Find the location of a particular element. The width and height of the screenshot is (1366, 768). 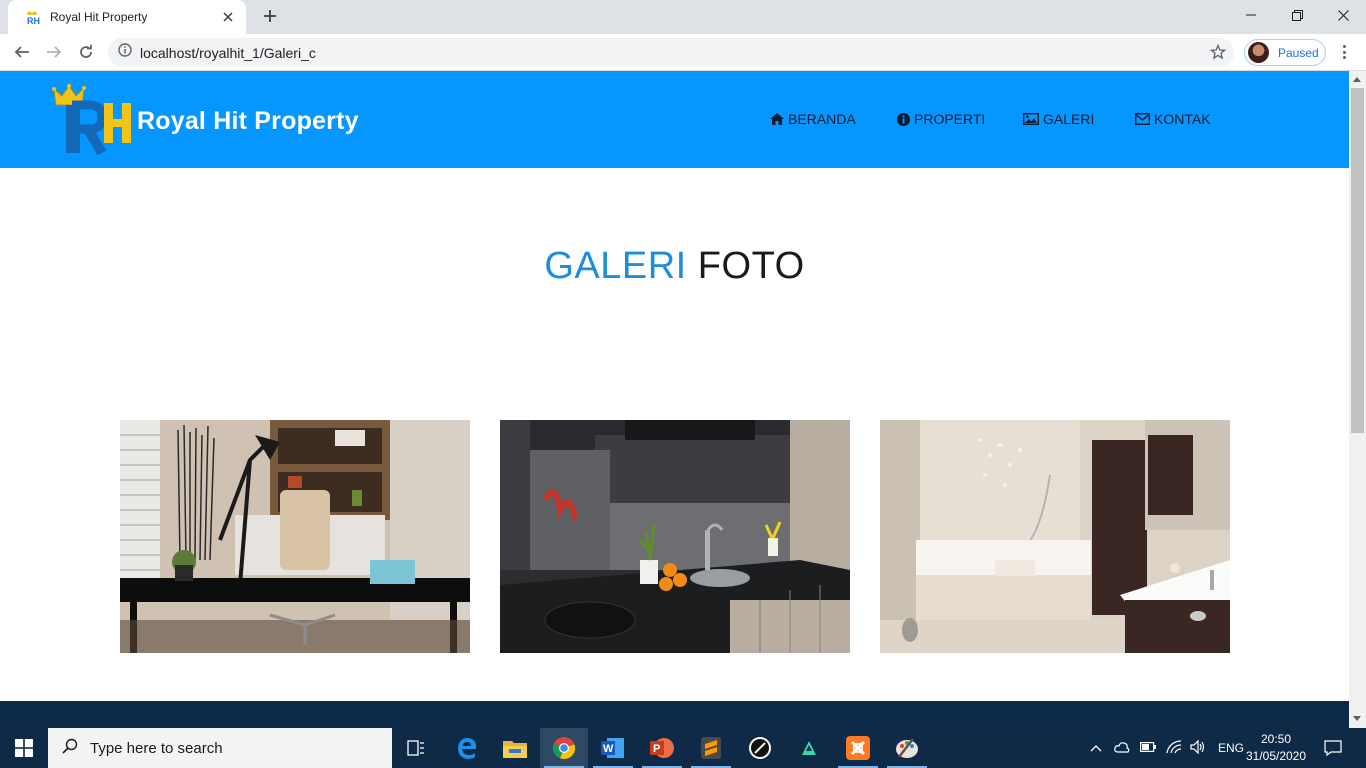

xampp-icon is located at coordinates (858, 748).